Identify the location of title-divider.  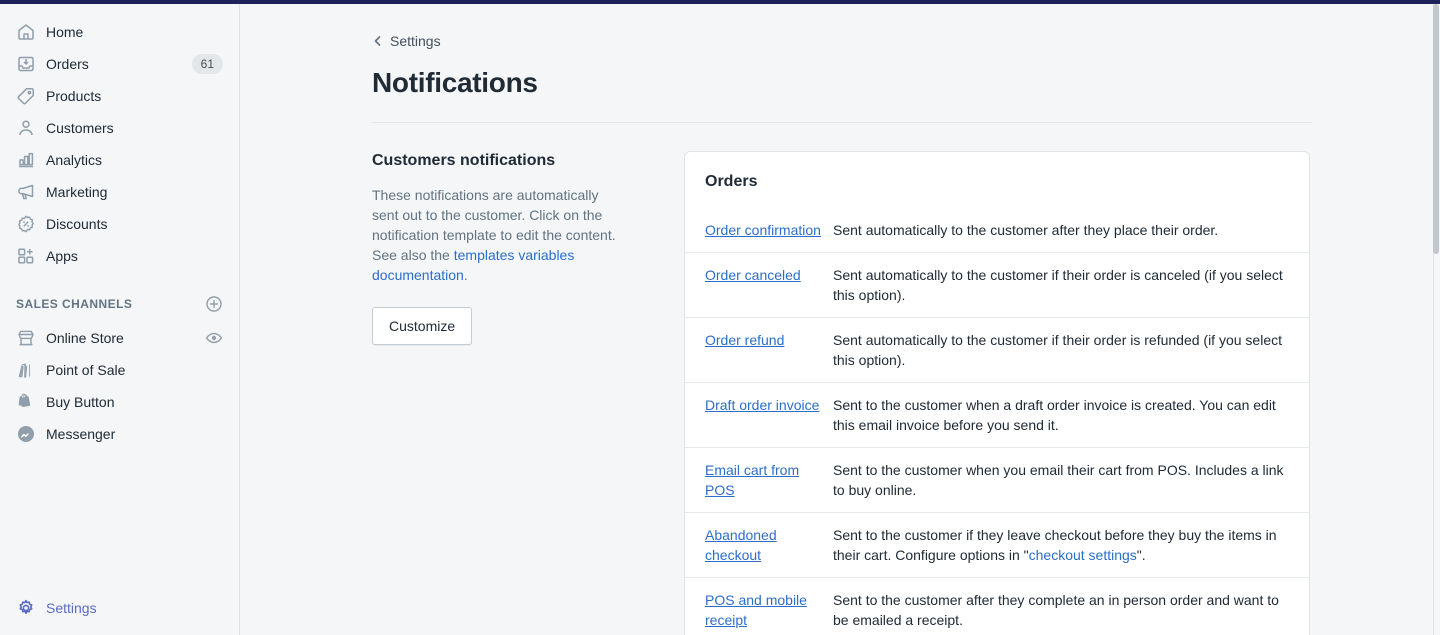
(842, 122).